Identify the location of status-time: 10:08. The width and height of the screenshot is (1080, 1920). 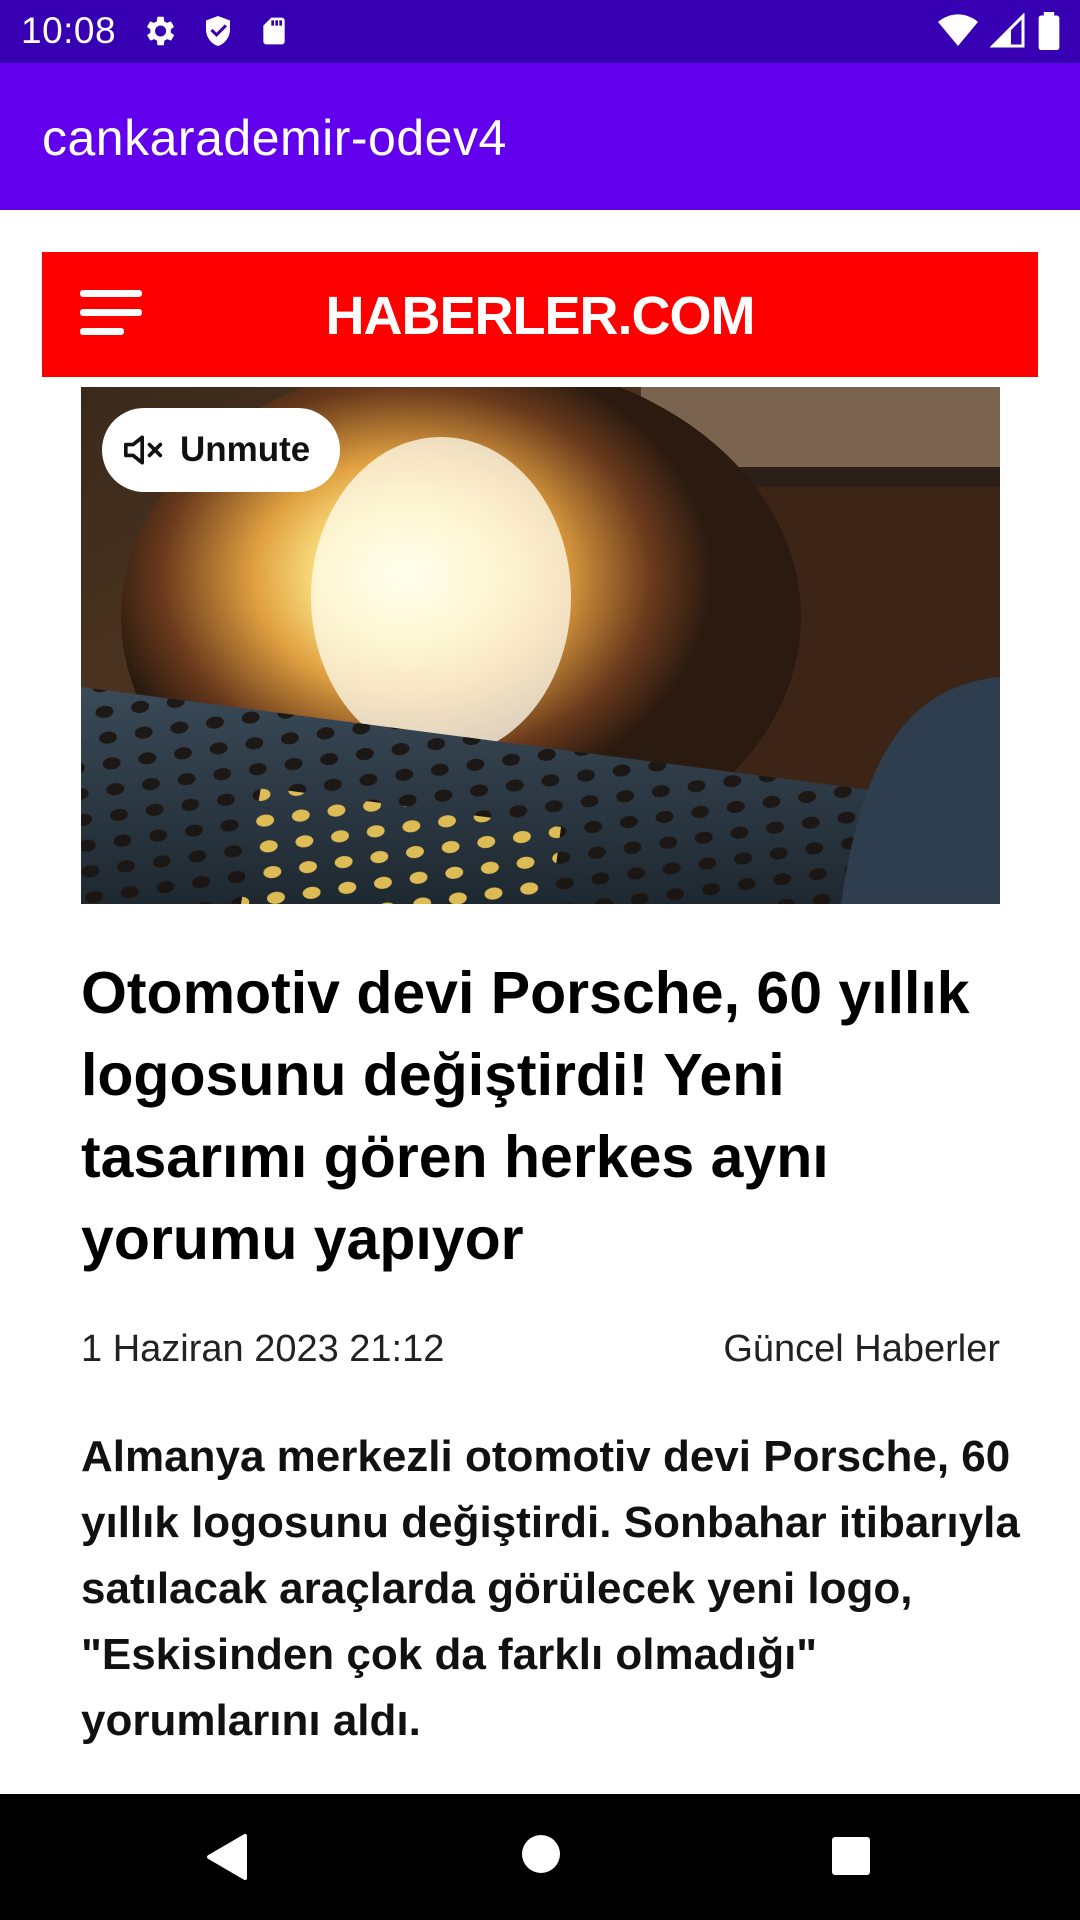
(69, 30).